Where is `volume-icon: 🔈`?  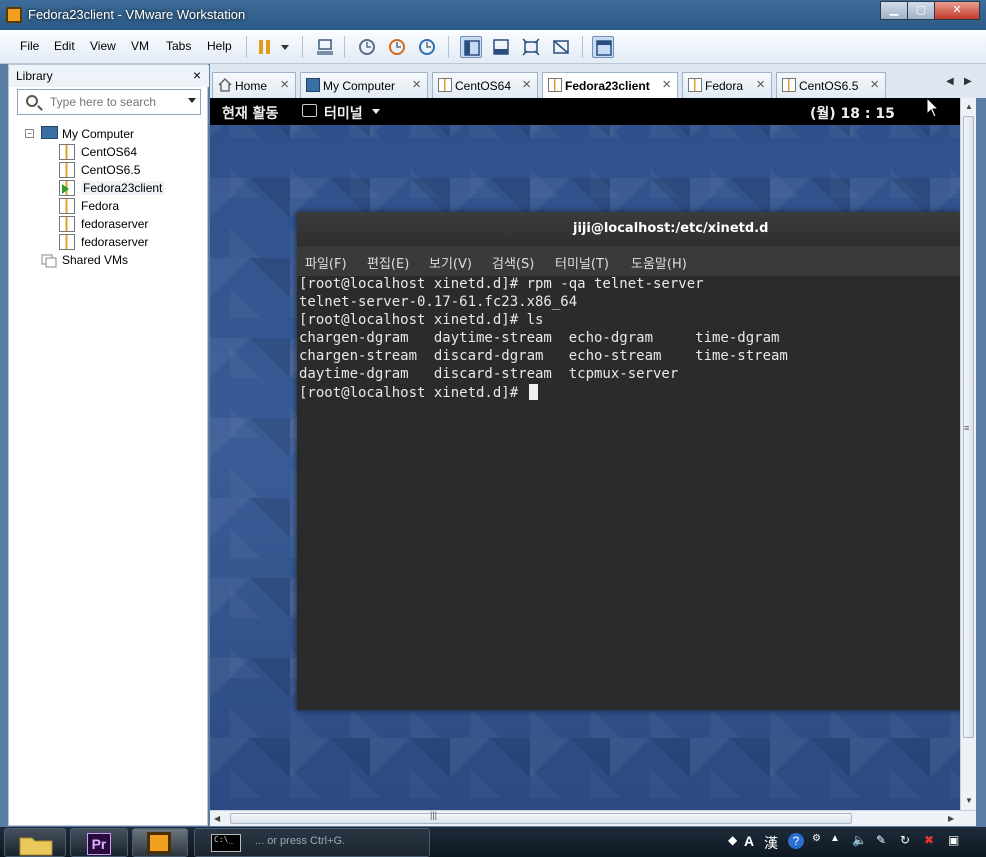
volume-icon: 🔈 is located at coordinates (859, 840).